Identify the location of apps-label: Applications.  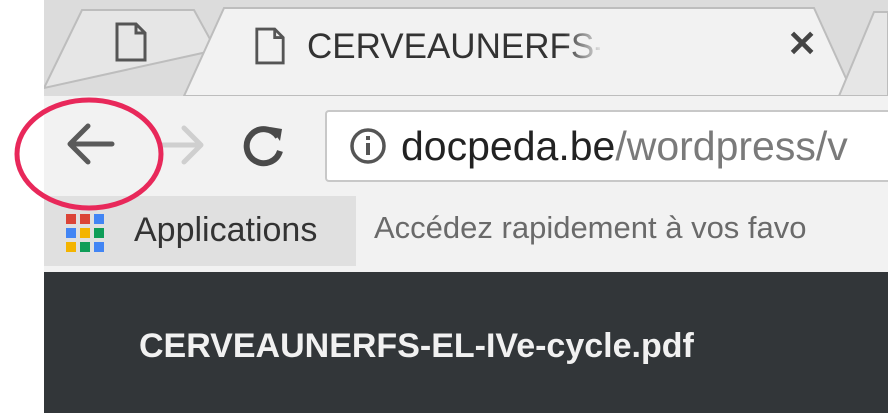
(226, 230).